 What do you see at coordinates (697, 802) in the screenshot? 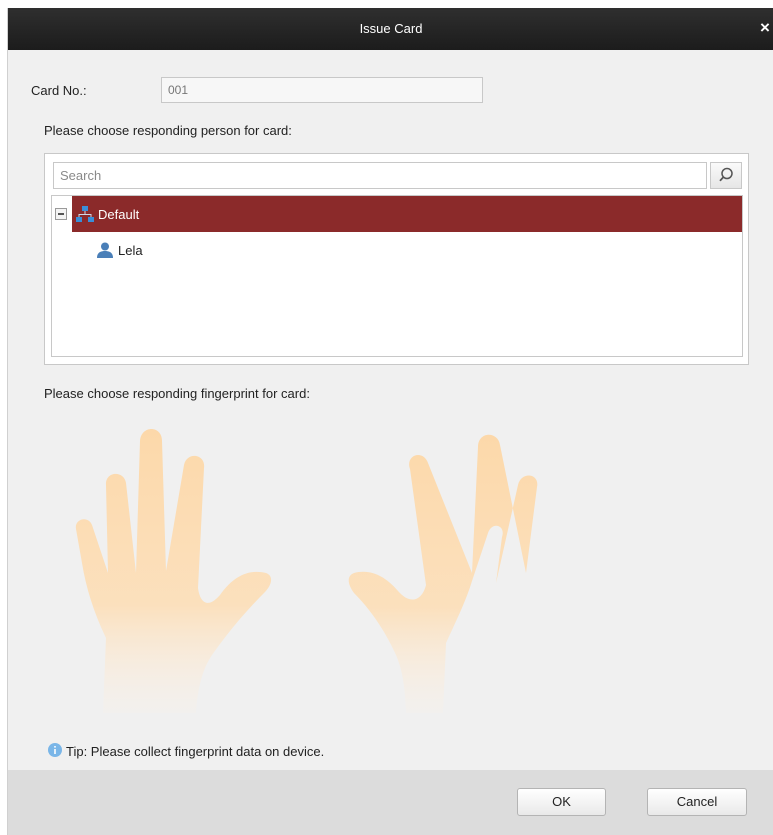
I see `cancel-button: Cancel` at bounding box center [697, 802].